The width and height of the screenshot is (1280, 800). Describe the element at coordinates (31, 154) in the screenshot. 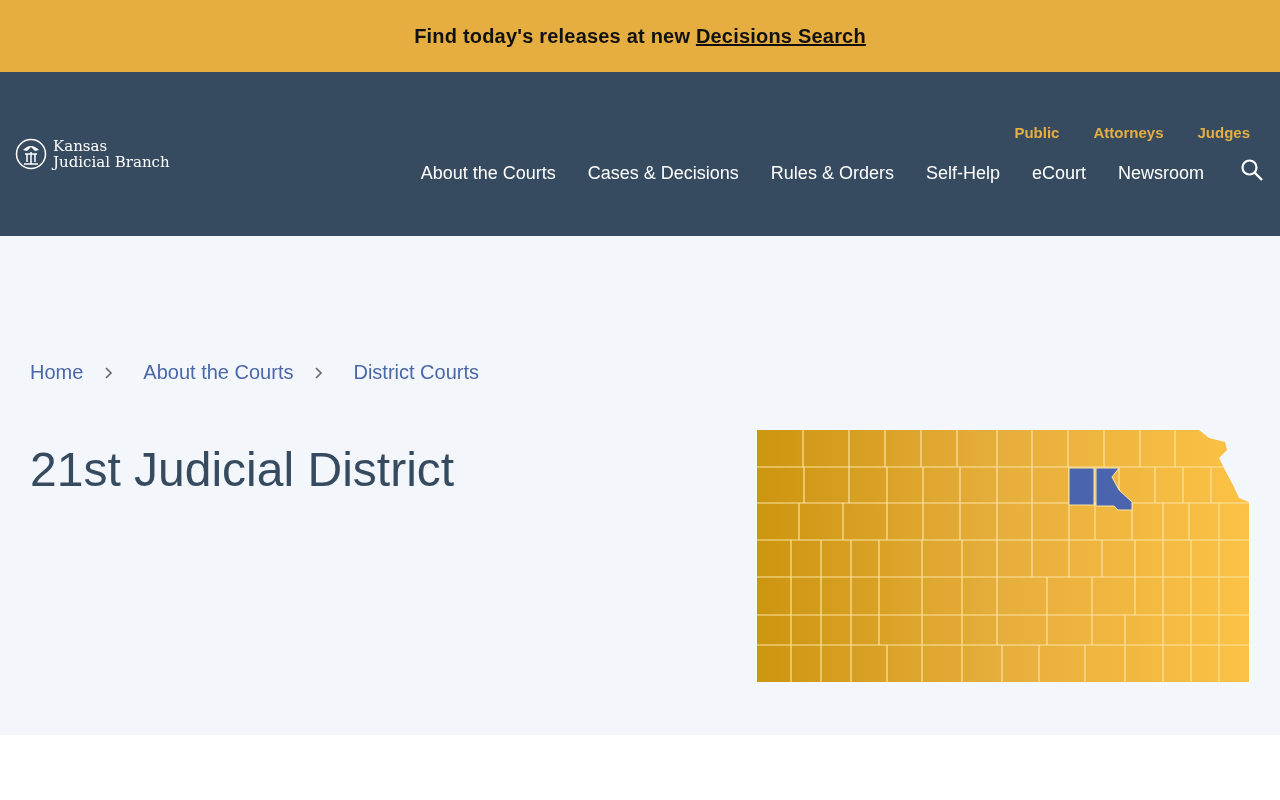

I see `seal-icon` at that location.